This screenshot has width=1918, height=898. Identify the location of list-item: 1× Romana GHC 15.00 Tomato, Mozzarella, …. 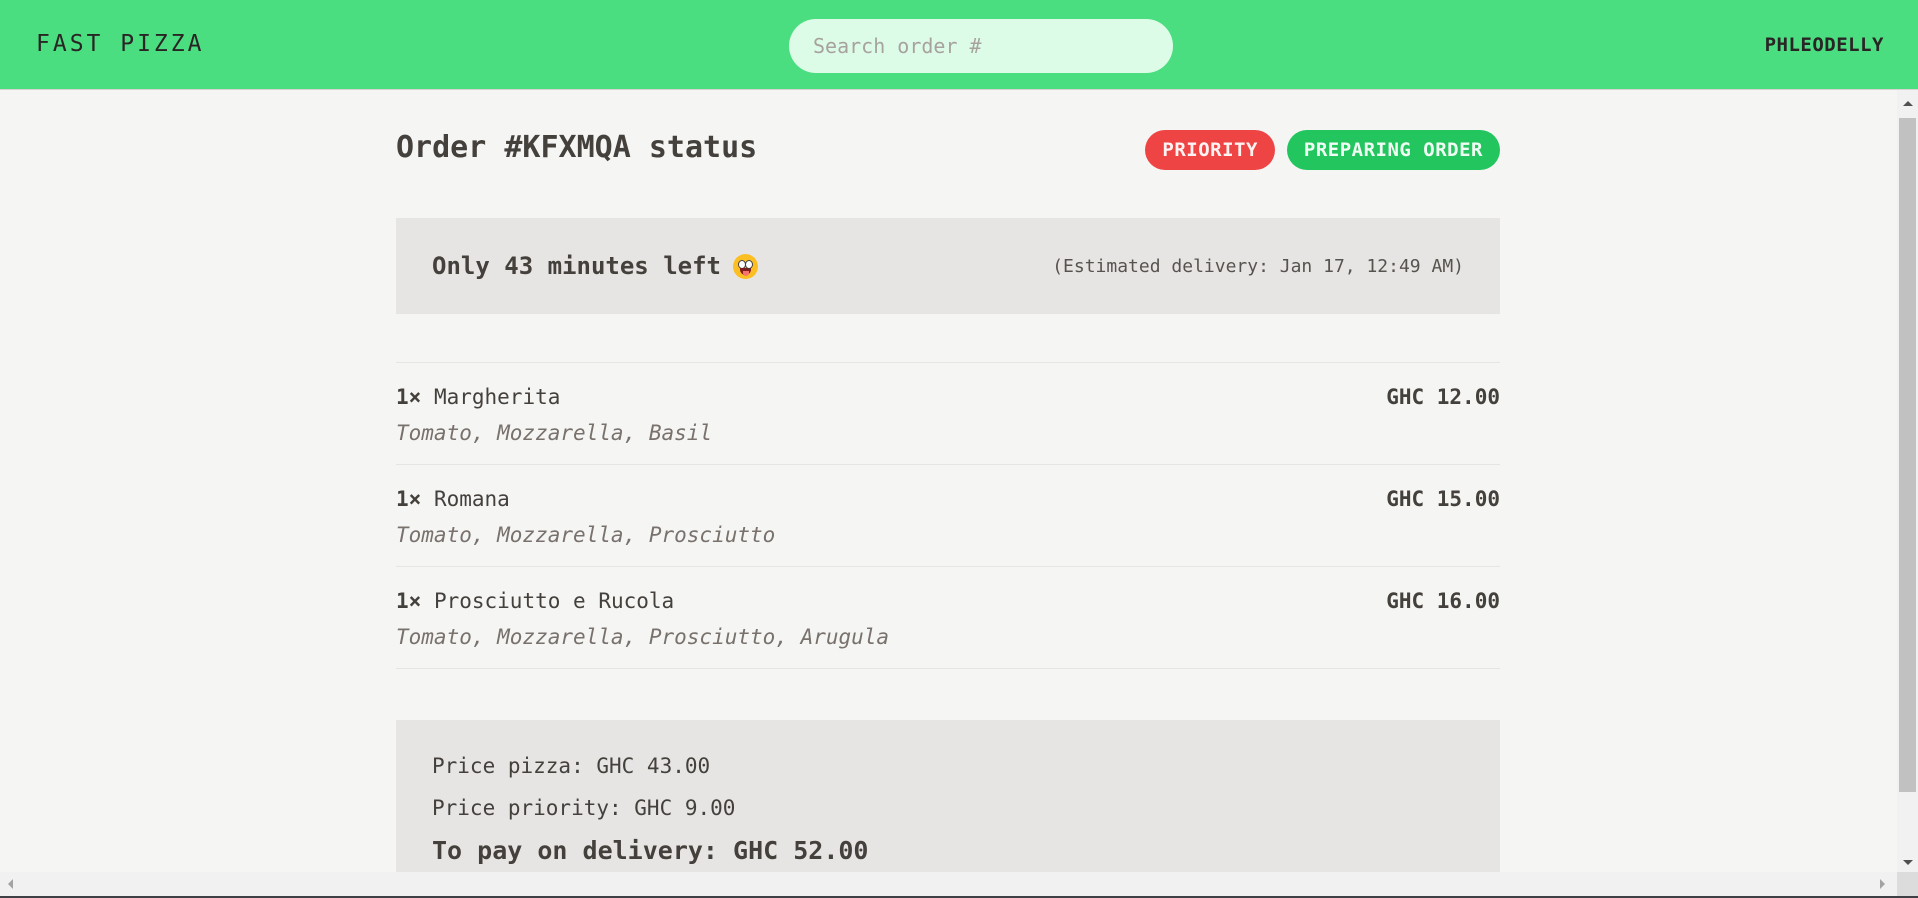
(948, 516).